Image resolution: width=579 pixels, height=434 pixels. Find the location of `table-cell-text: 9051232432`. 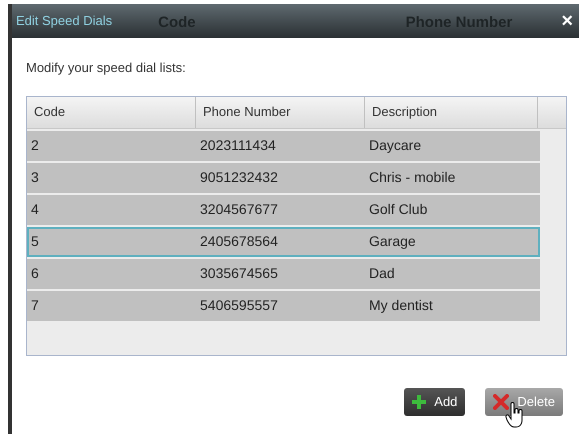

table-cell-text: 9051232432 is located at coordinates (239, 177).